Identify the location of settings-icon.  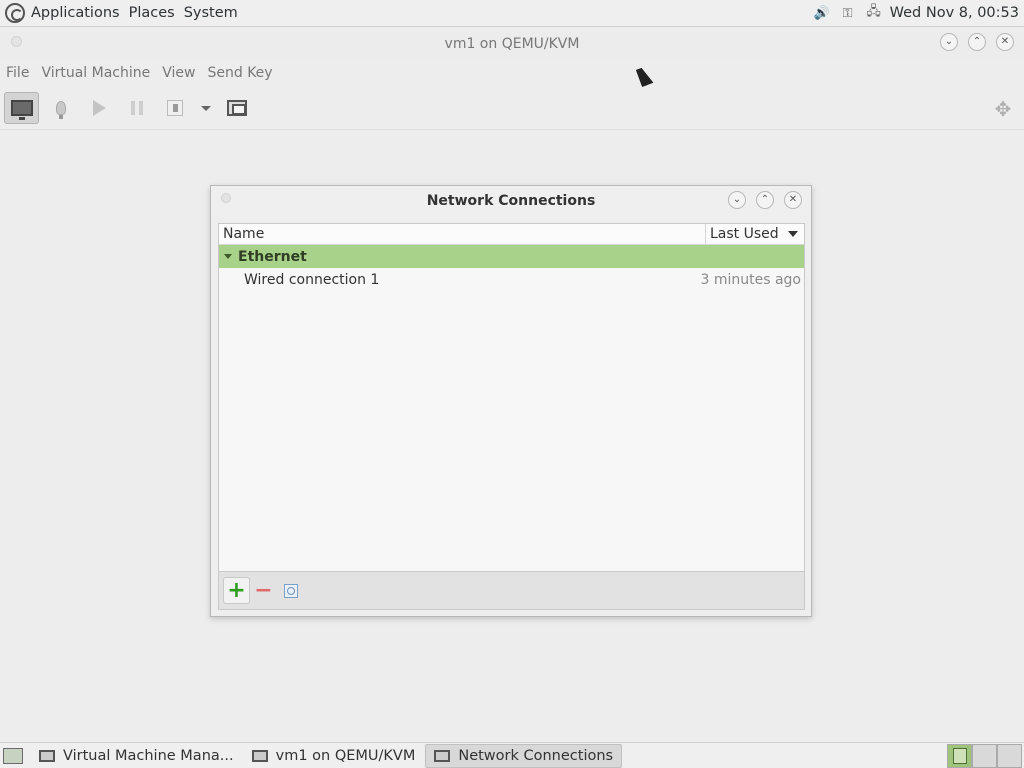
(290, 590).